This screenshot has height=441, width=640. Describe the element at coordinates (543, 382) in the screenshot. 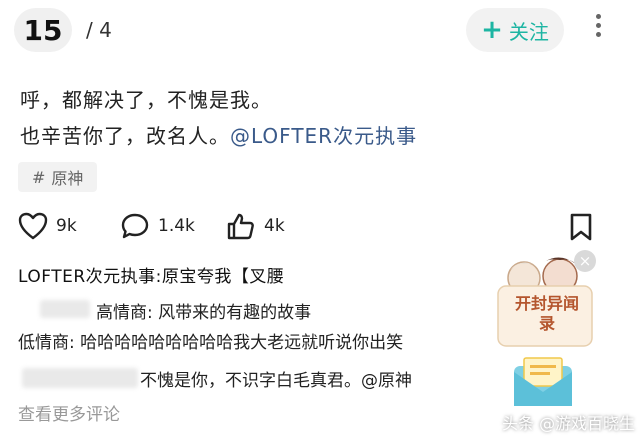

I see `mail-icon` at that location.